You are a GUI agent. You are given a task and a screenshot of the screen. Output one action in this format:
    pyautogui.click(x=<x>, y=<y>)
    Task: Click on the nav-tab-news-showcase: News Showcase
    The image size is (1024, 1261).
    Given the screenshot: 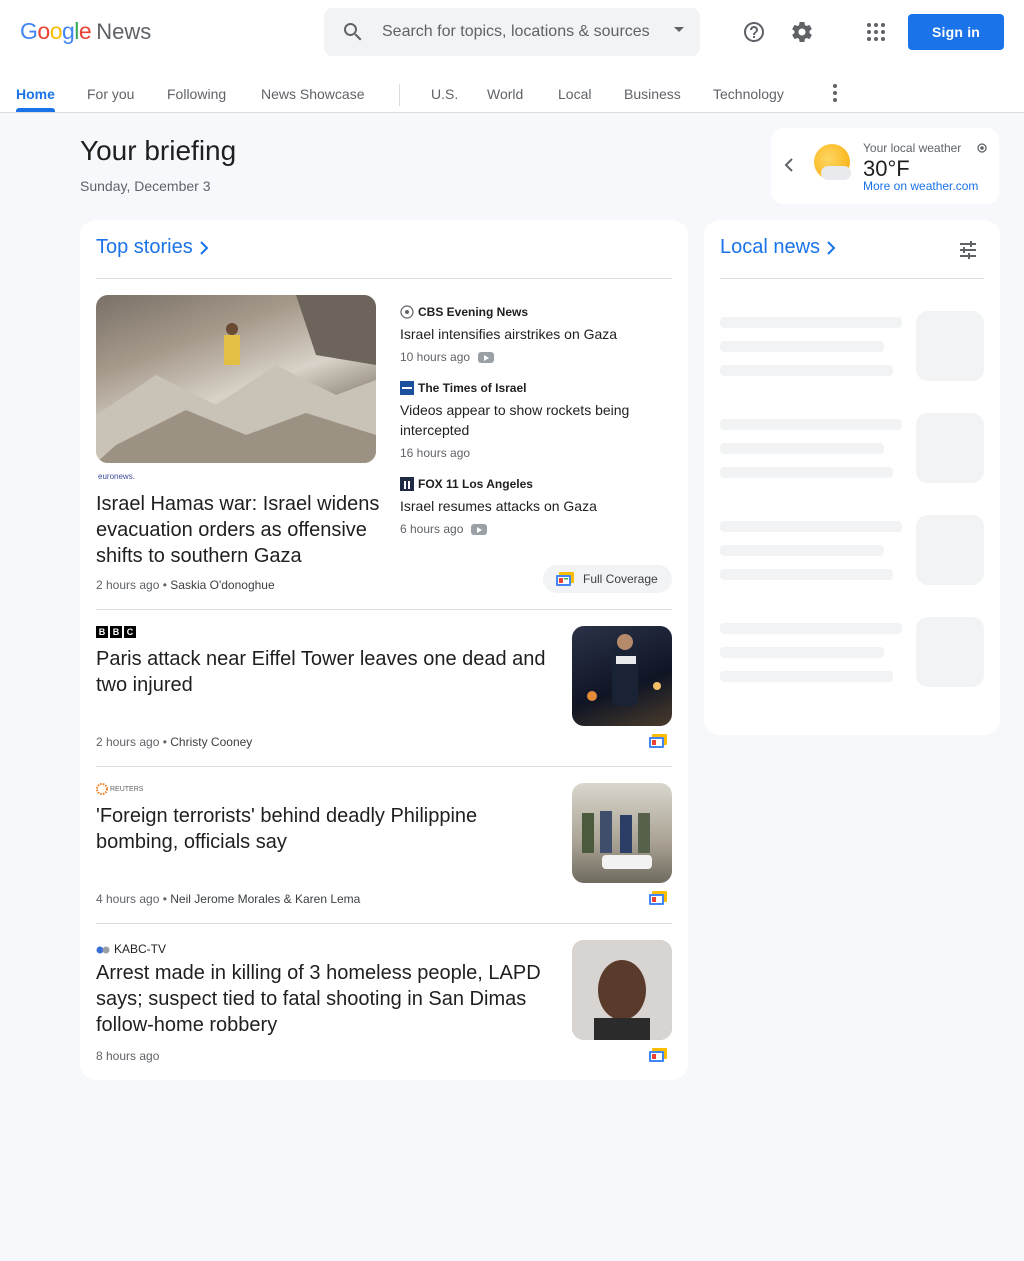 What is the action you would take?
    pyautogui.click(x=313, y=94)
    